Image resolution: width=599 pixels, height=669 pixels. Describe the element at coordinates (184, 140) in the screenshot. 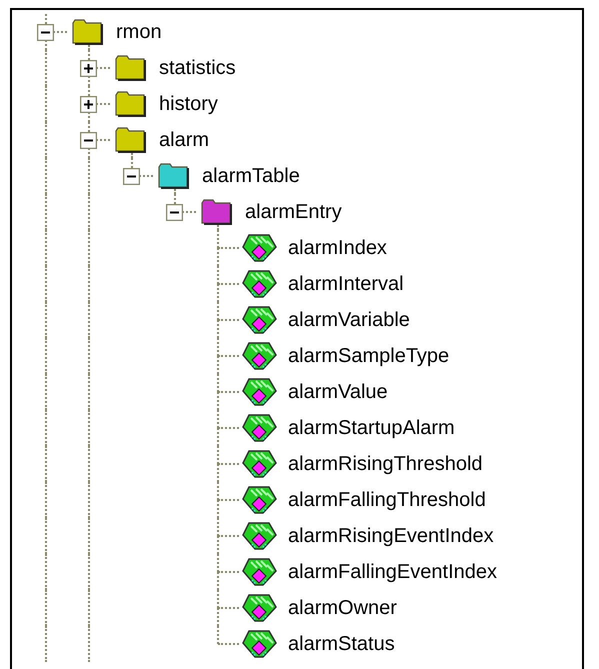

I see `node-label: alarm` at that location.